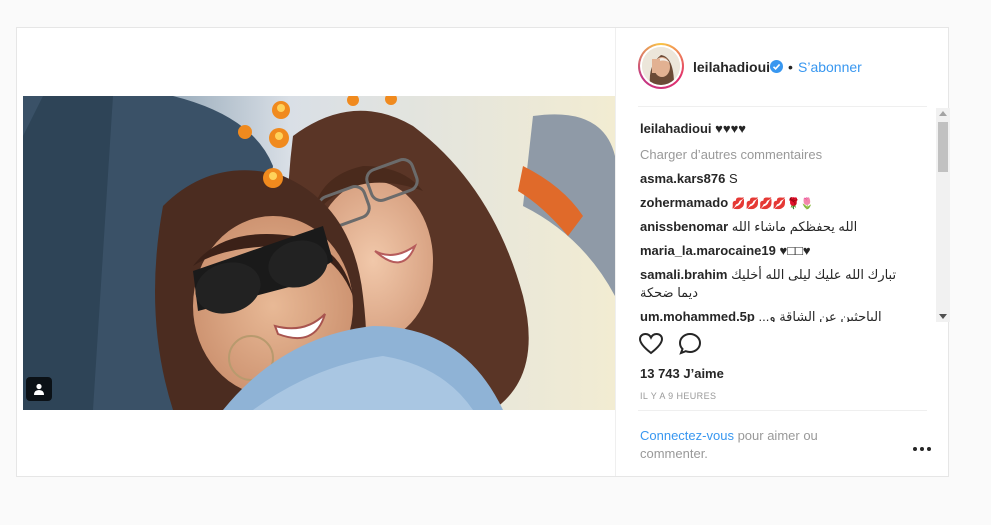 This screenshot has height=525, width=991. What do you see at coordinates (780, 179) in the screenshot?
I see `comment-item: asma.kars876 S` at bounding box center [780, 179].